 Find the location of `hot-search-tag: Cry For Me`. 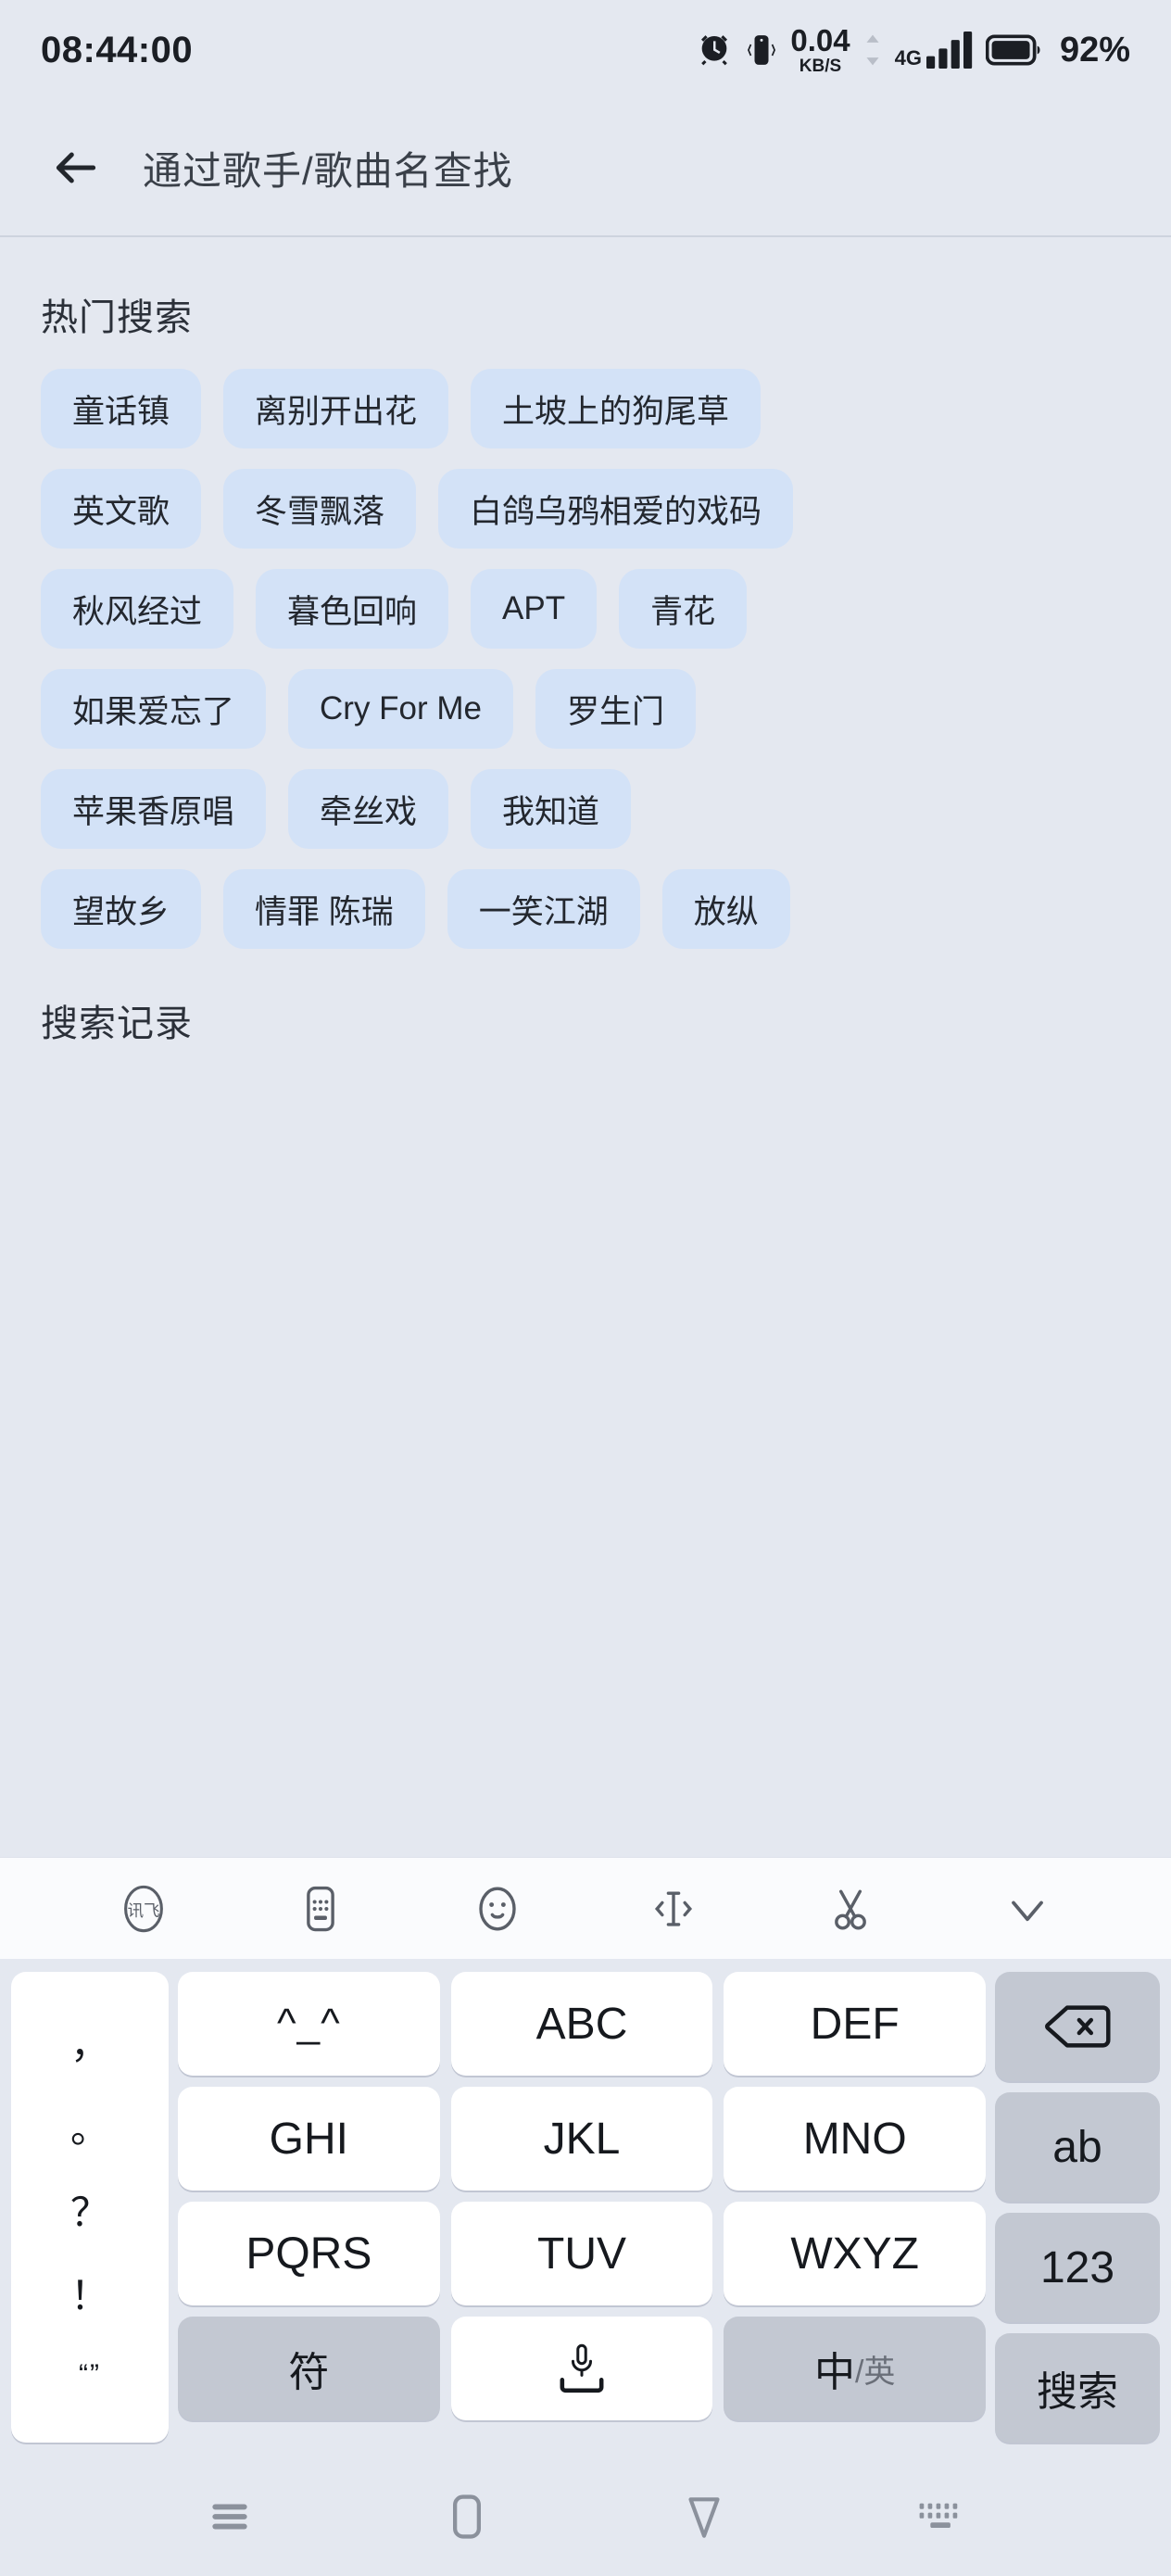

hot-search-tag: Cry For Me is located at coordinates (401, 709).